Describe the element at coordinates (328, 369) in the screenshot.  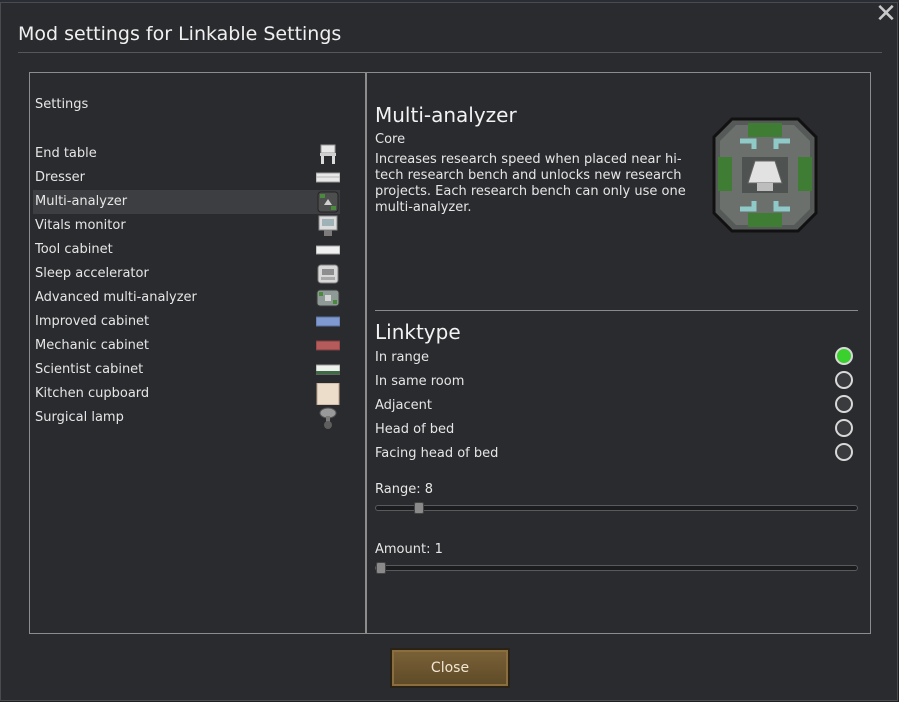
I see `scientist-cabinet-icon` at that location.